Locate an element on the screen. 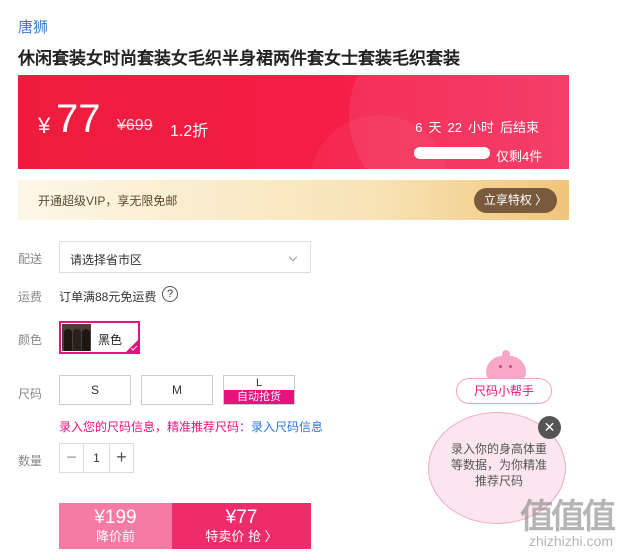 This screenshot has width=619, height=554. countdown-days: 6 is located at coordinates (419, 127).